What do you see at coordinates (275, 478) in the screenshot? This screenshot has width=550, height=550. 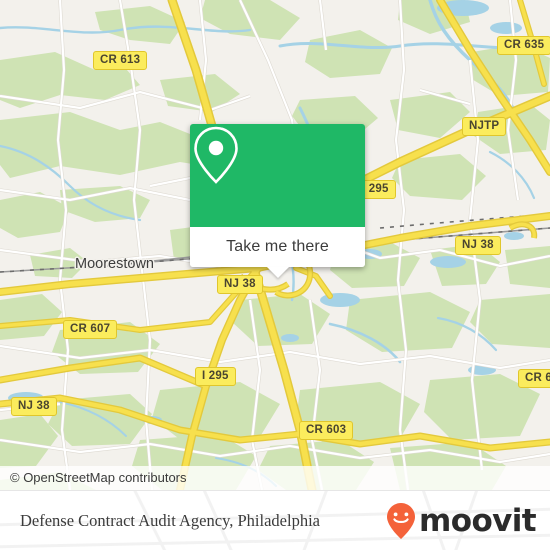 I see `map-attribution: © OpenStreetMap contributors` at bounding box center [275, 478].